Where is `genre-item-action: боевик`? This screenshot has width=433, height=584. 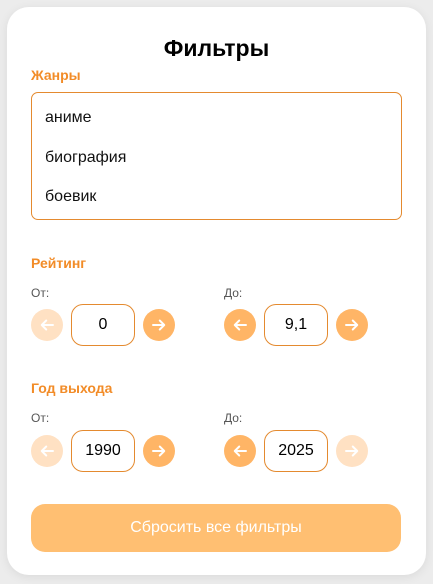
genre-item-action: боевик is located at coordinates (70, 197).